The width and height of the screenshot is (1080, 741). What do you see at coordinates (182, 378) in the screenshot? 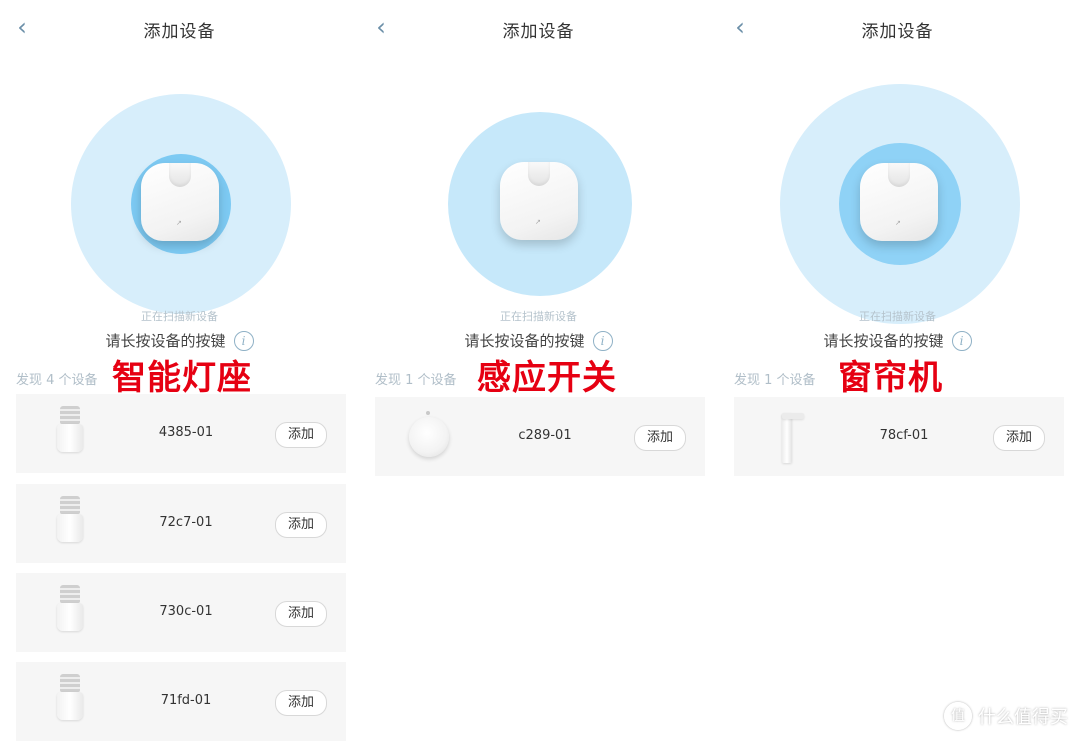
I see `category-overlay: 智能灯座` at bounding box center [182, 378].